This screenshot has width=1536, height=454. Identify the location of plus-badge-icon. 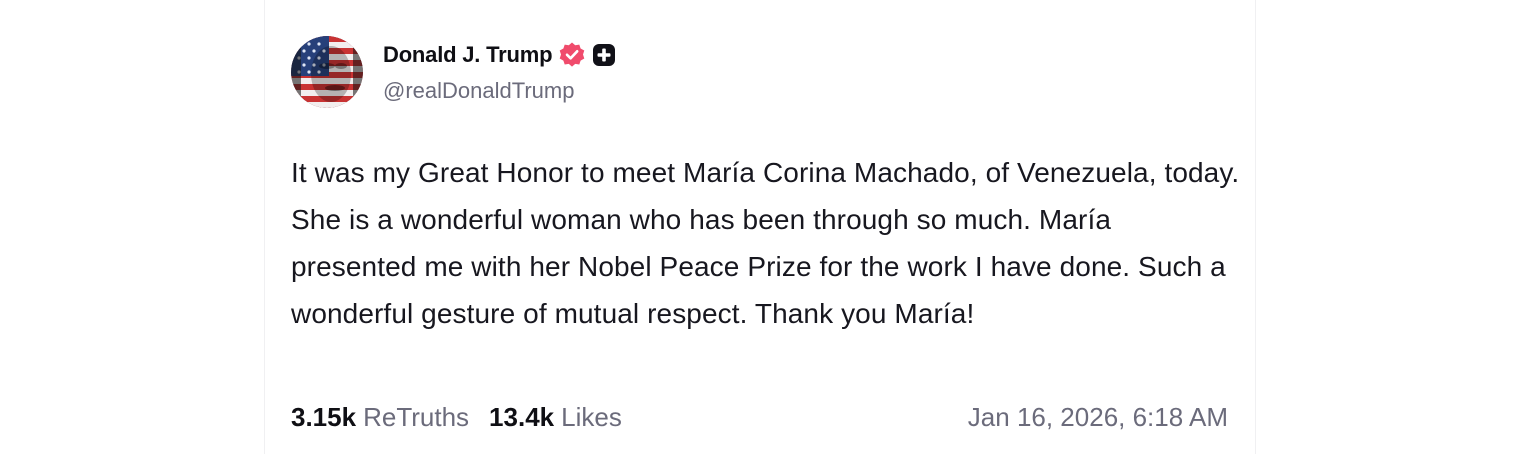
(604, 55).